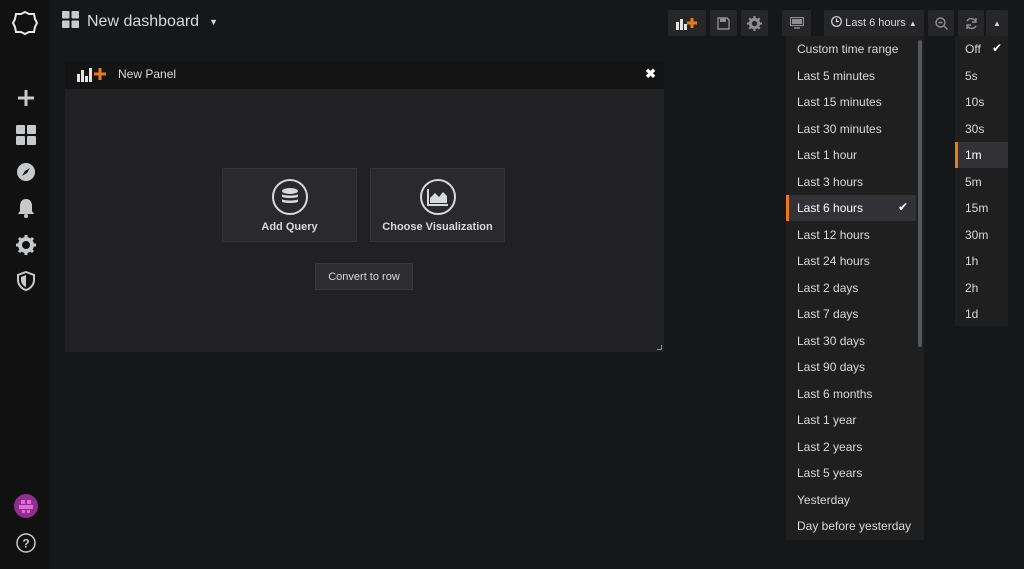 This screenshot has height=569, width=1024. I want to click on time-range-option-label: Last 3 hours, so click(830, 181).